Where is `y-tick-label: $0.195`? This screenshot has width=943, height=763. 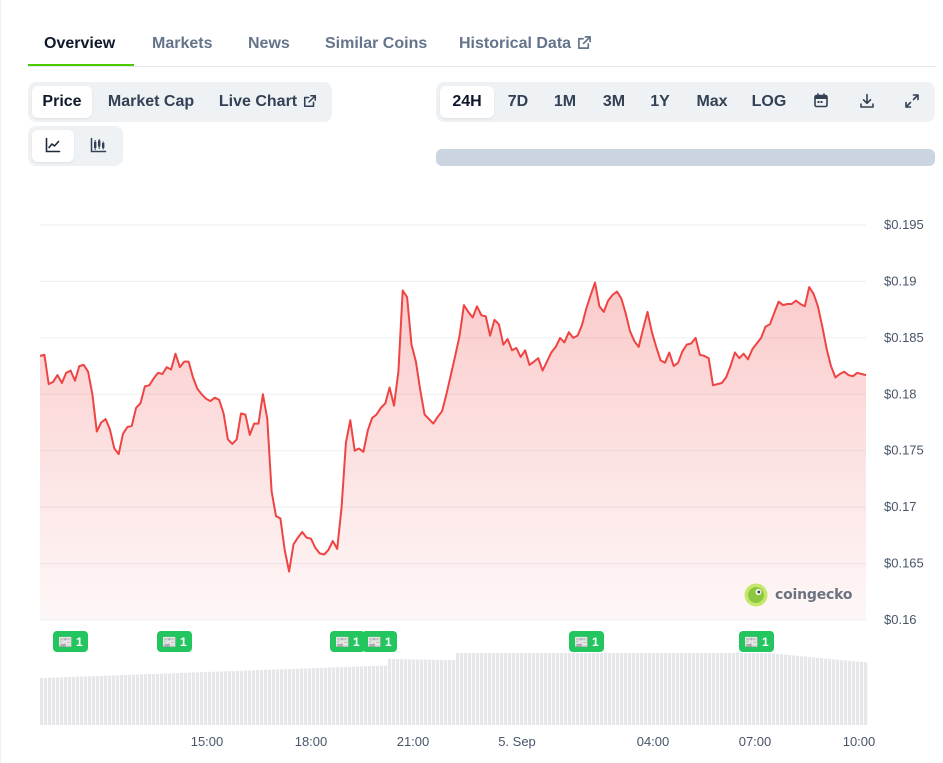 y-tick-label: $0.195 is located at coordinates (904, 224).